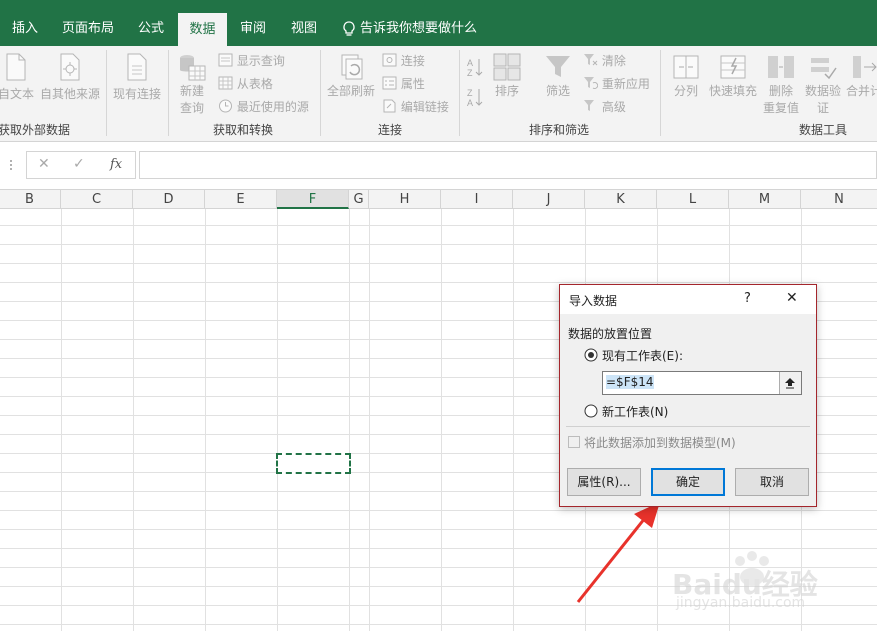  What do you see at coordinates (733, 75) in the screenshot?
I see `flash-fill-button: 快速填充` at bounding box center [733, 75].